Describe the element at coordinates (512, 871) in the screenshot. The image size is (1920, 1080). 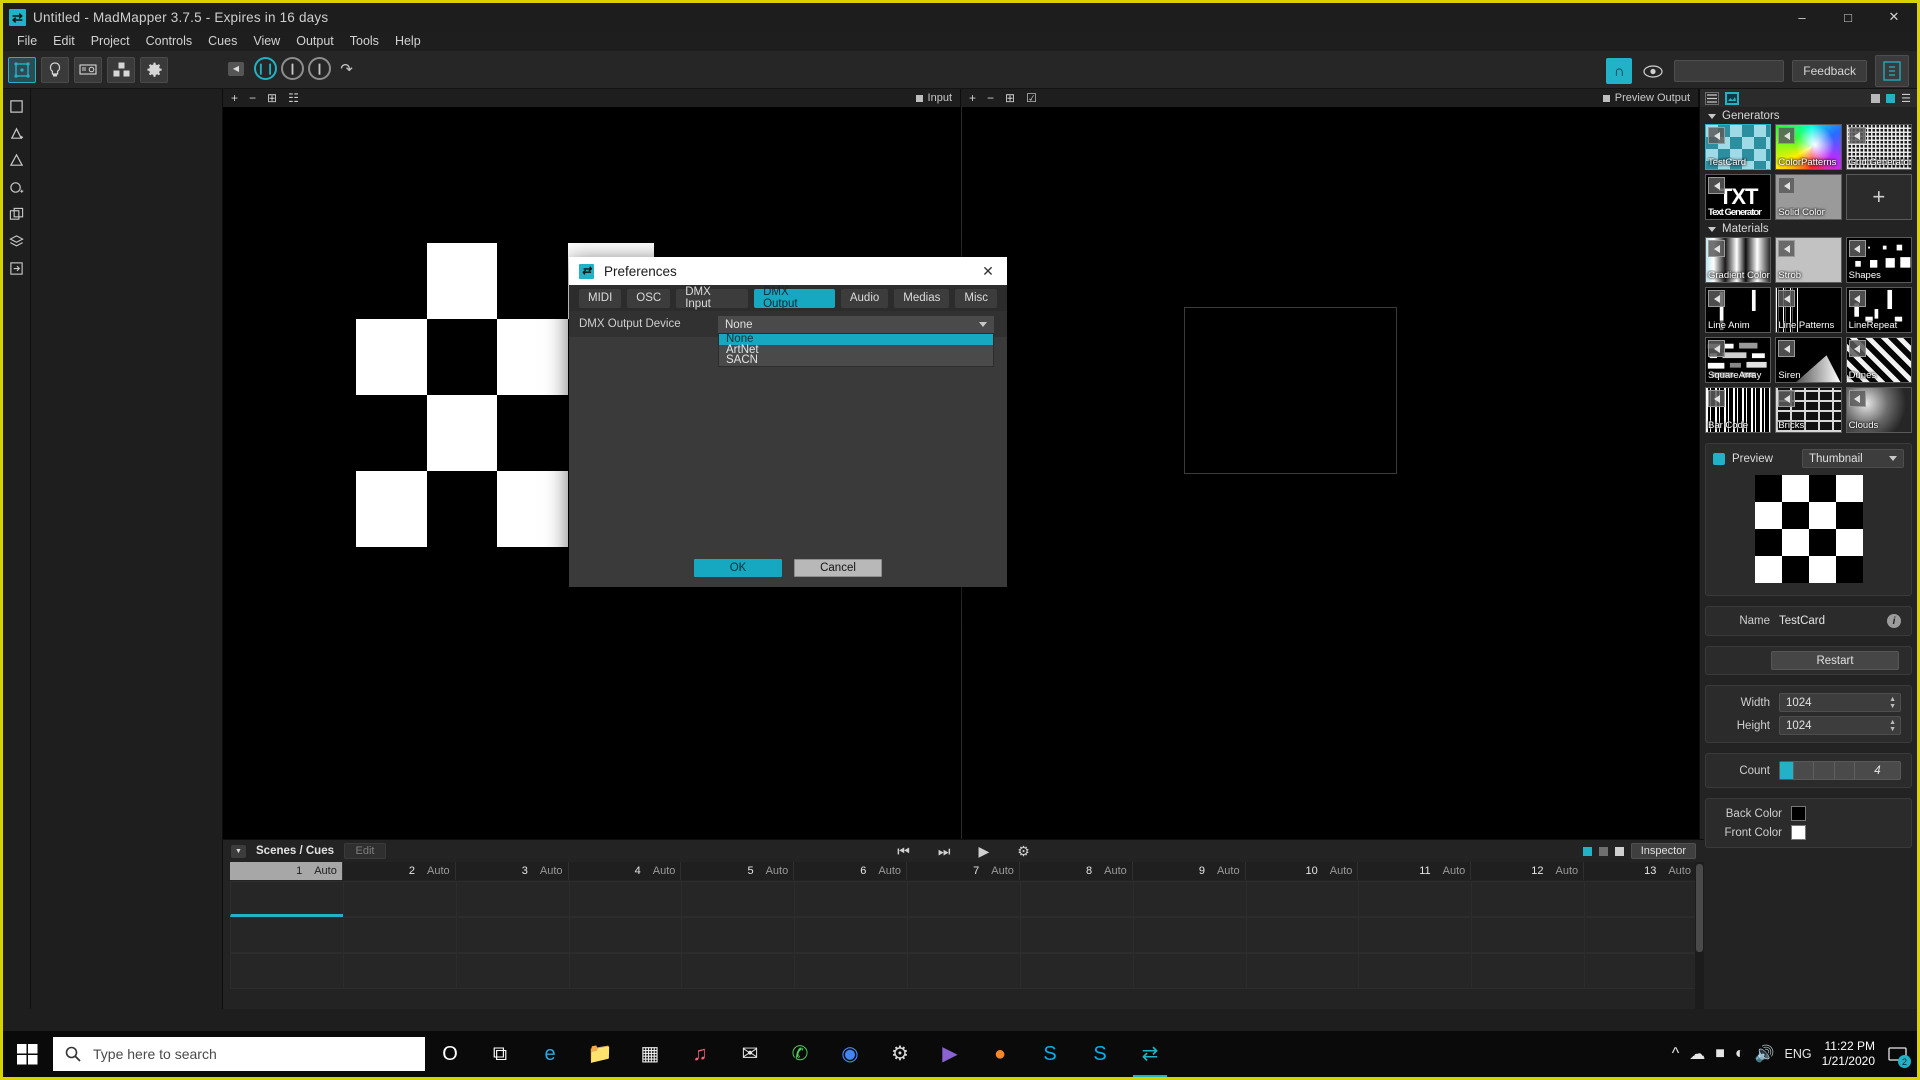
I see `cue-column-header: 3 Auto` at that location.